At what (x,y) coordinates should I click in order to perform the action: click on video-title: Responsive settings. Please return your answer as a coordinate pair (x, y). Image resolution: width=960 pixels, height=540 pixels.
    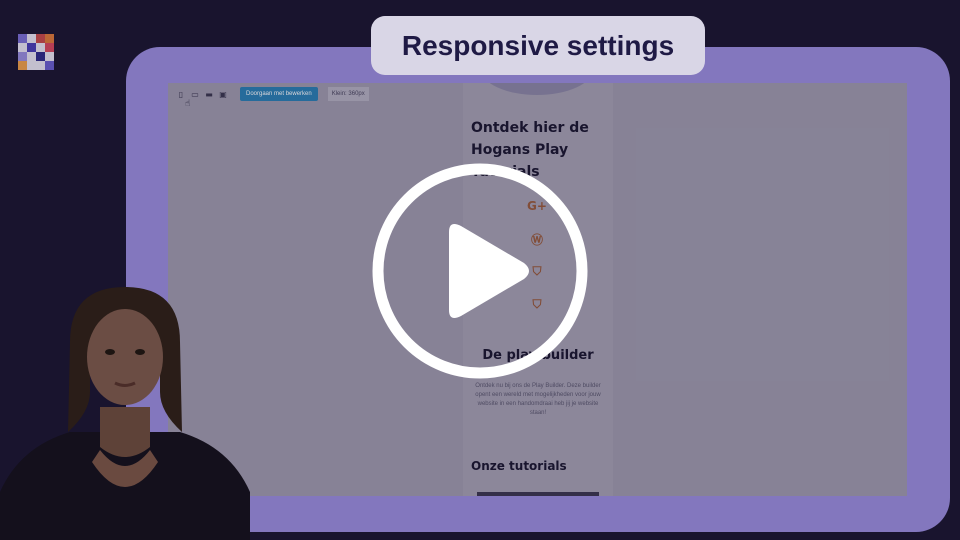
    Looking at the image, I should click on (538, 45).